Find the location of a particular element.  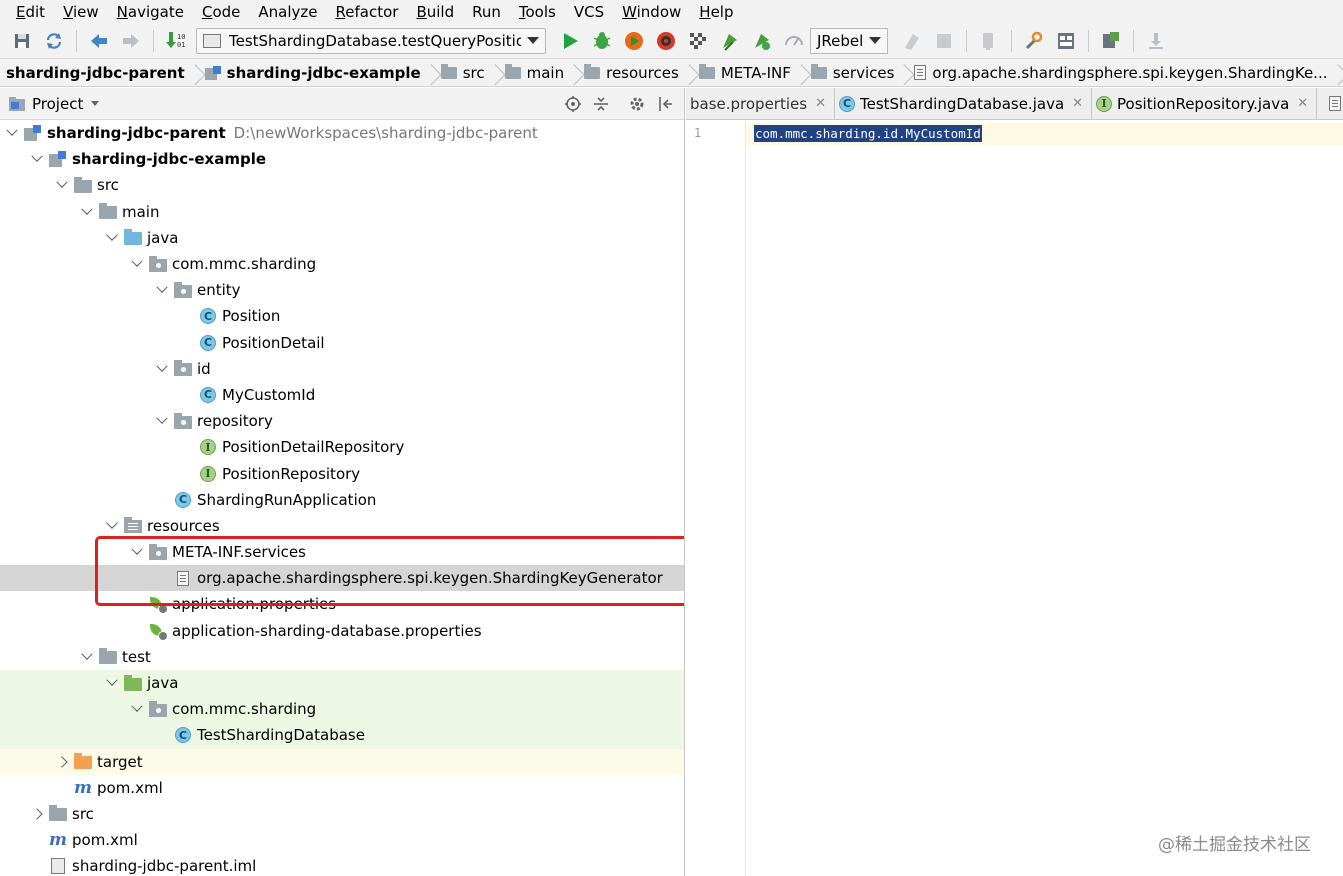

editor-tab: base.properties ✕ is located at coordinates (760, 103).